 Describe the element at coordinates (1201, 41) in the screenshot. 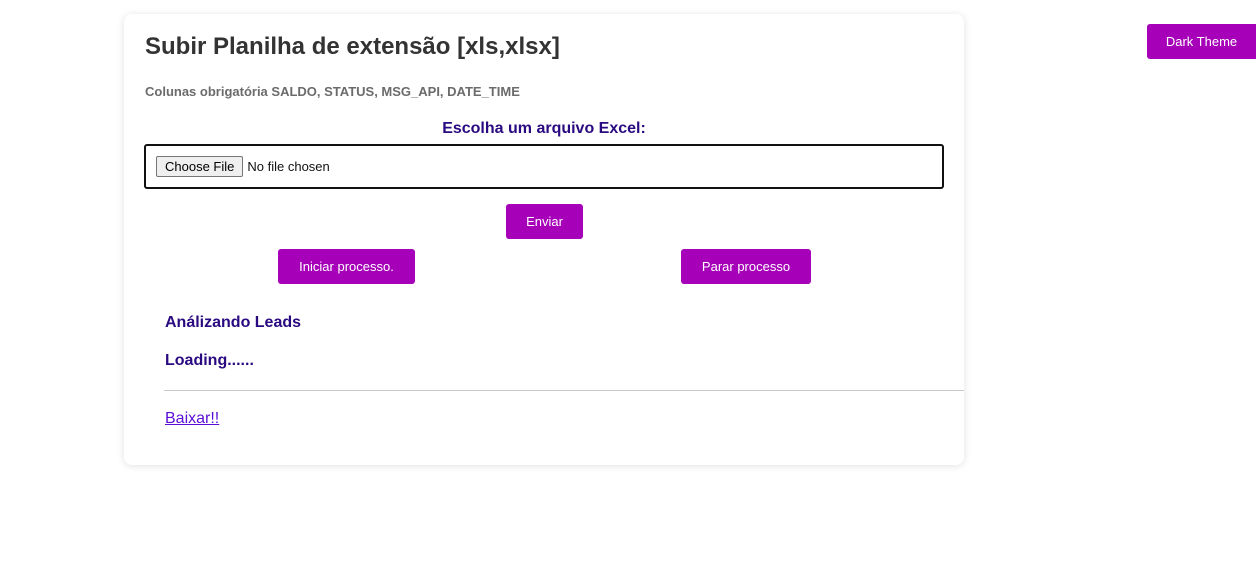

I see `dark-theme-button: Dark Theme` at that location.